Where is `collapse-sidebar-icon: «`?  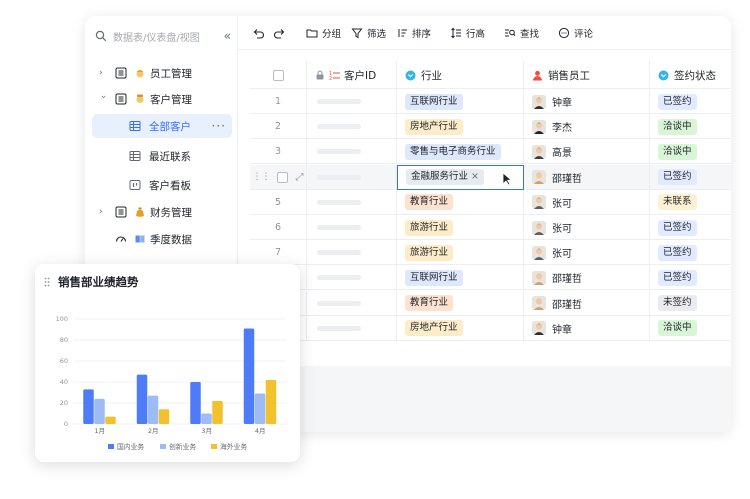 collapse-sidebar-icon: « is located at coordinates (227, 36).